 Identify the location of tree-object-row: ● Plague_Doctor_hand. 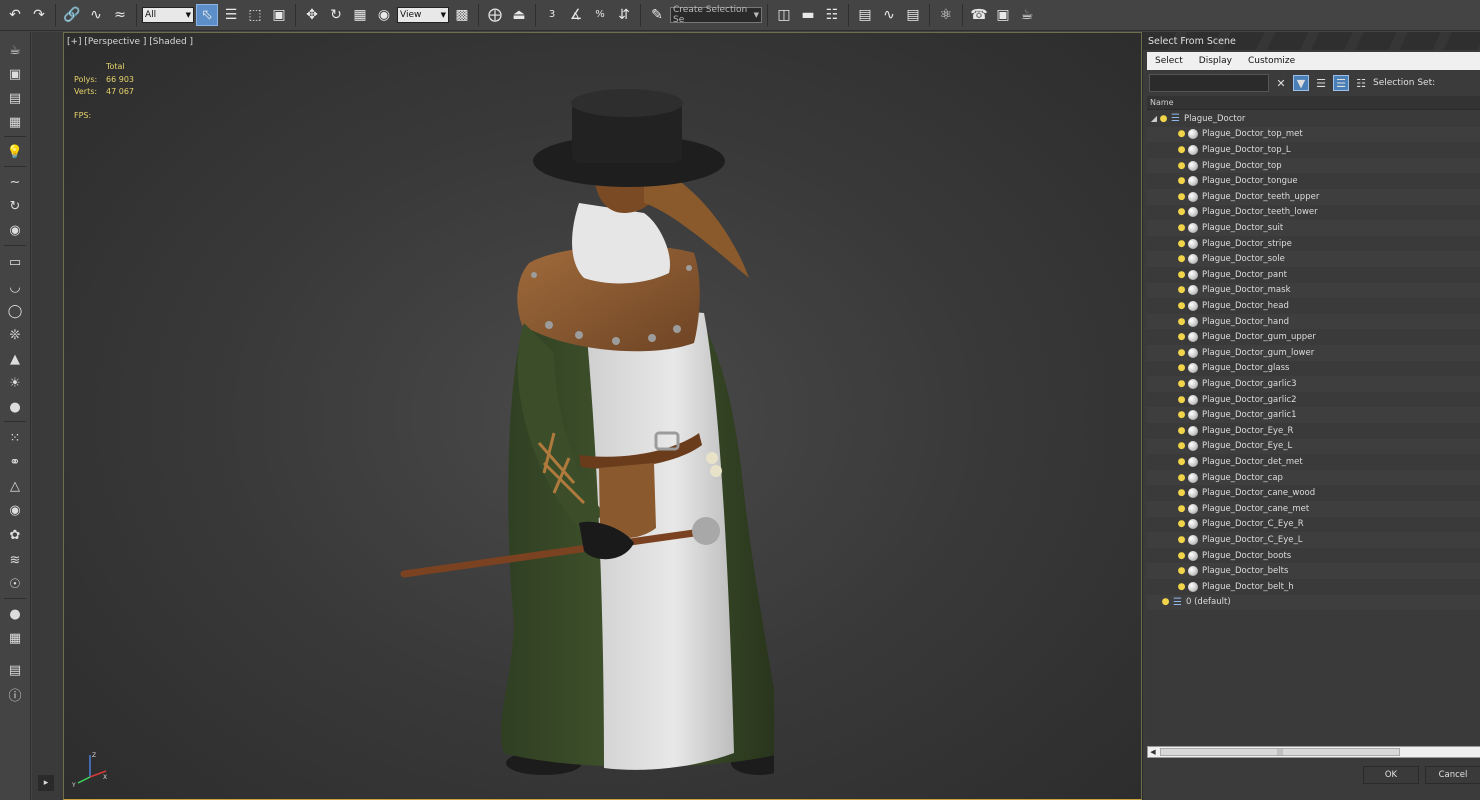
(1313, 321).